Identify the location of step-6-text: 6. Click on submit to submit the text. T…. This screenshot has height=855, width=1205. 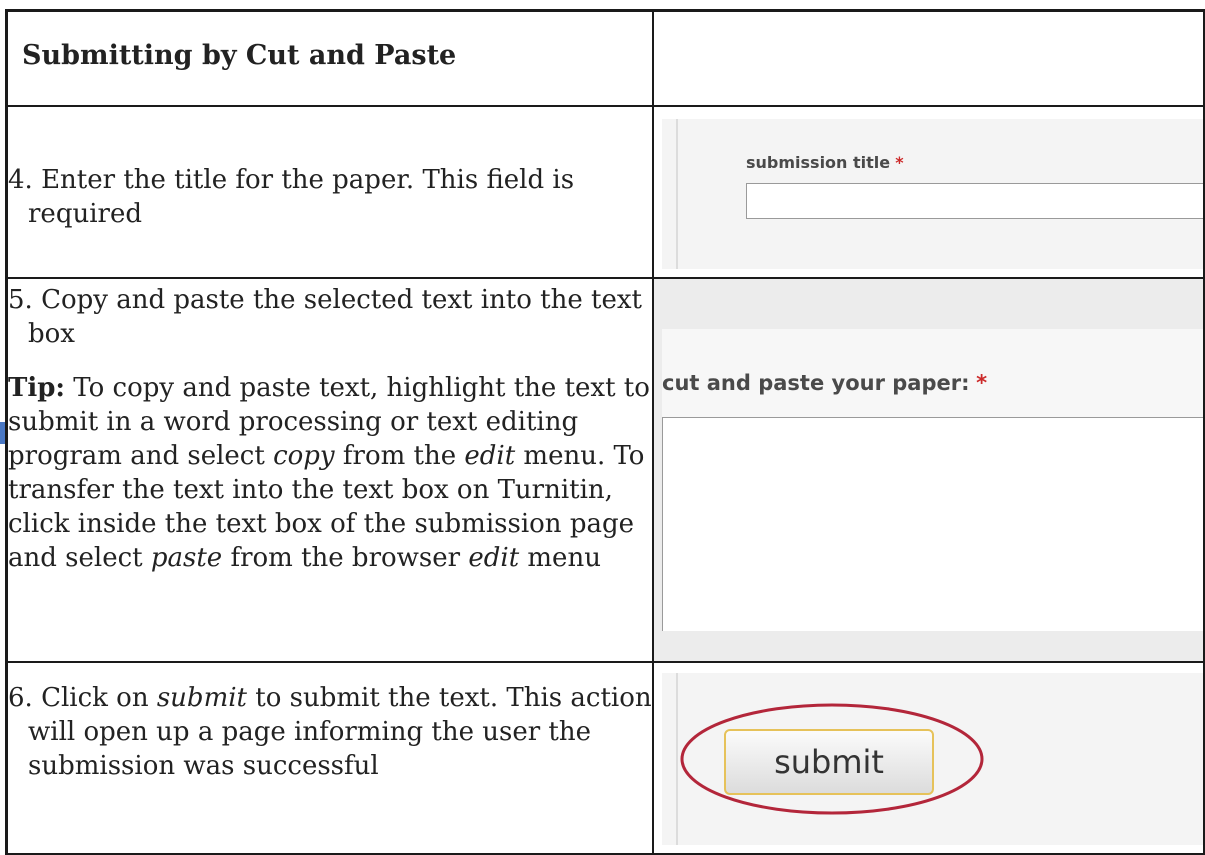
(330, 732).